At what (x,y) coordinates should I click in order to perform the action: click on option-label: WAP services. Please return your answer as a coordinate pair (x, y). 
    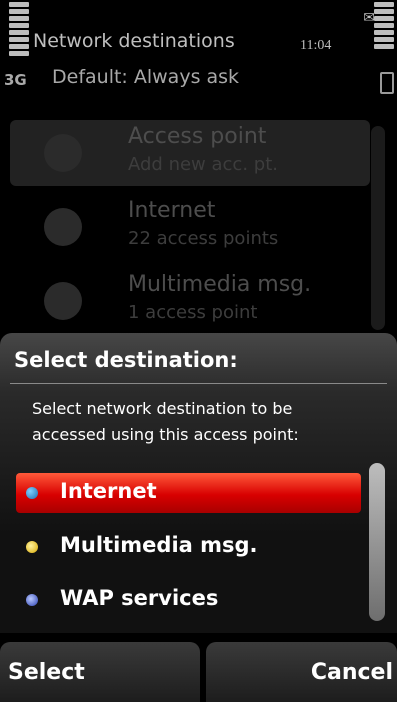
    Looking at the image, I should click on (139, 598).